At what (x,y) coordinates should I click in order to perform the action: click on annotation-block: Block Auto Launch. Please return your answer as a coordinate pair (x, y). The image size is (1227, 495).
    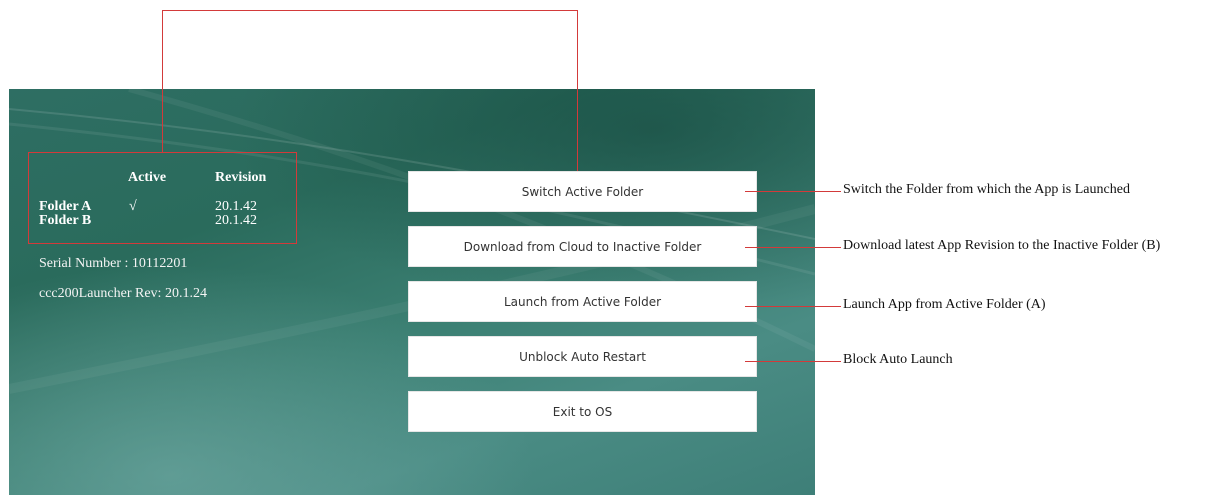
    Looking at the image, I should click on (898, 359).